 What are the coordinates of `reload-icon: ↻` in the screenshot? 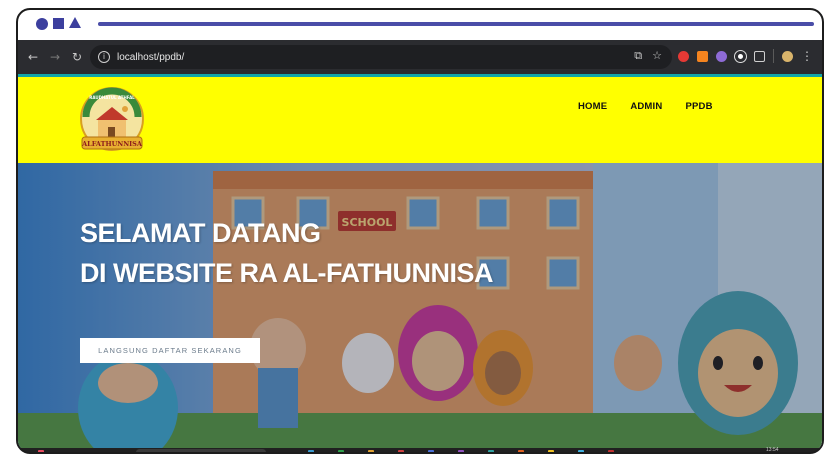 It's located at (77, 57).